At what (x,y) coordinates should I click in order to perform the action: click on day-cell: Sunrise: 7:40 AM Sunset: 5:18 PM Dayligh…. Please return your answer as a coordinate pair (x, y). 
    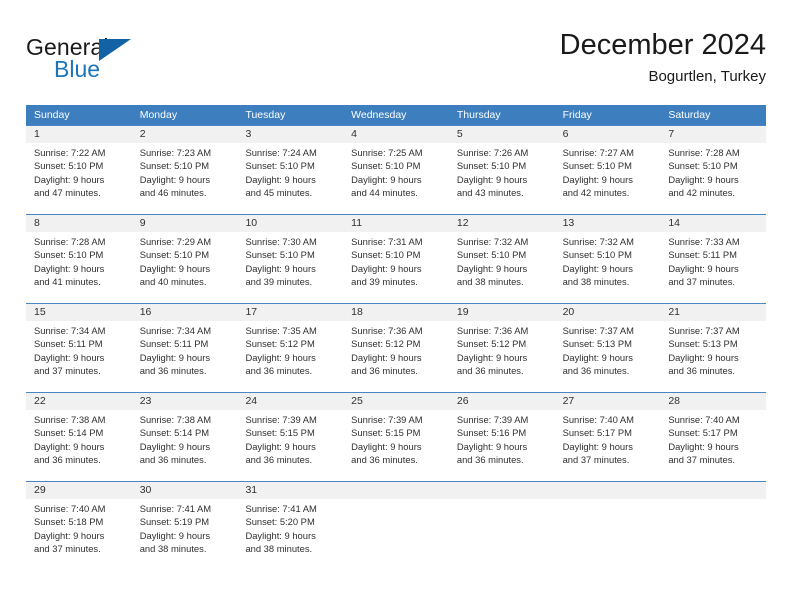
    Looking at the image, I should click on (79, 534).